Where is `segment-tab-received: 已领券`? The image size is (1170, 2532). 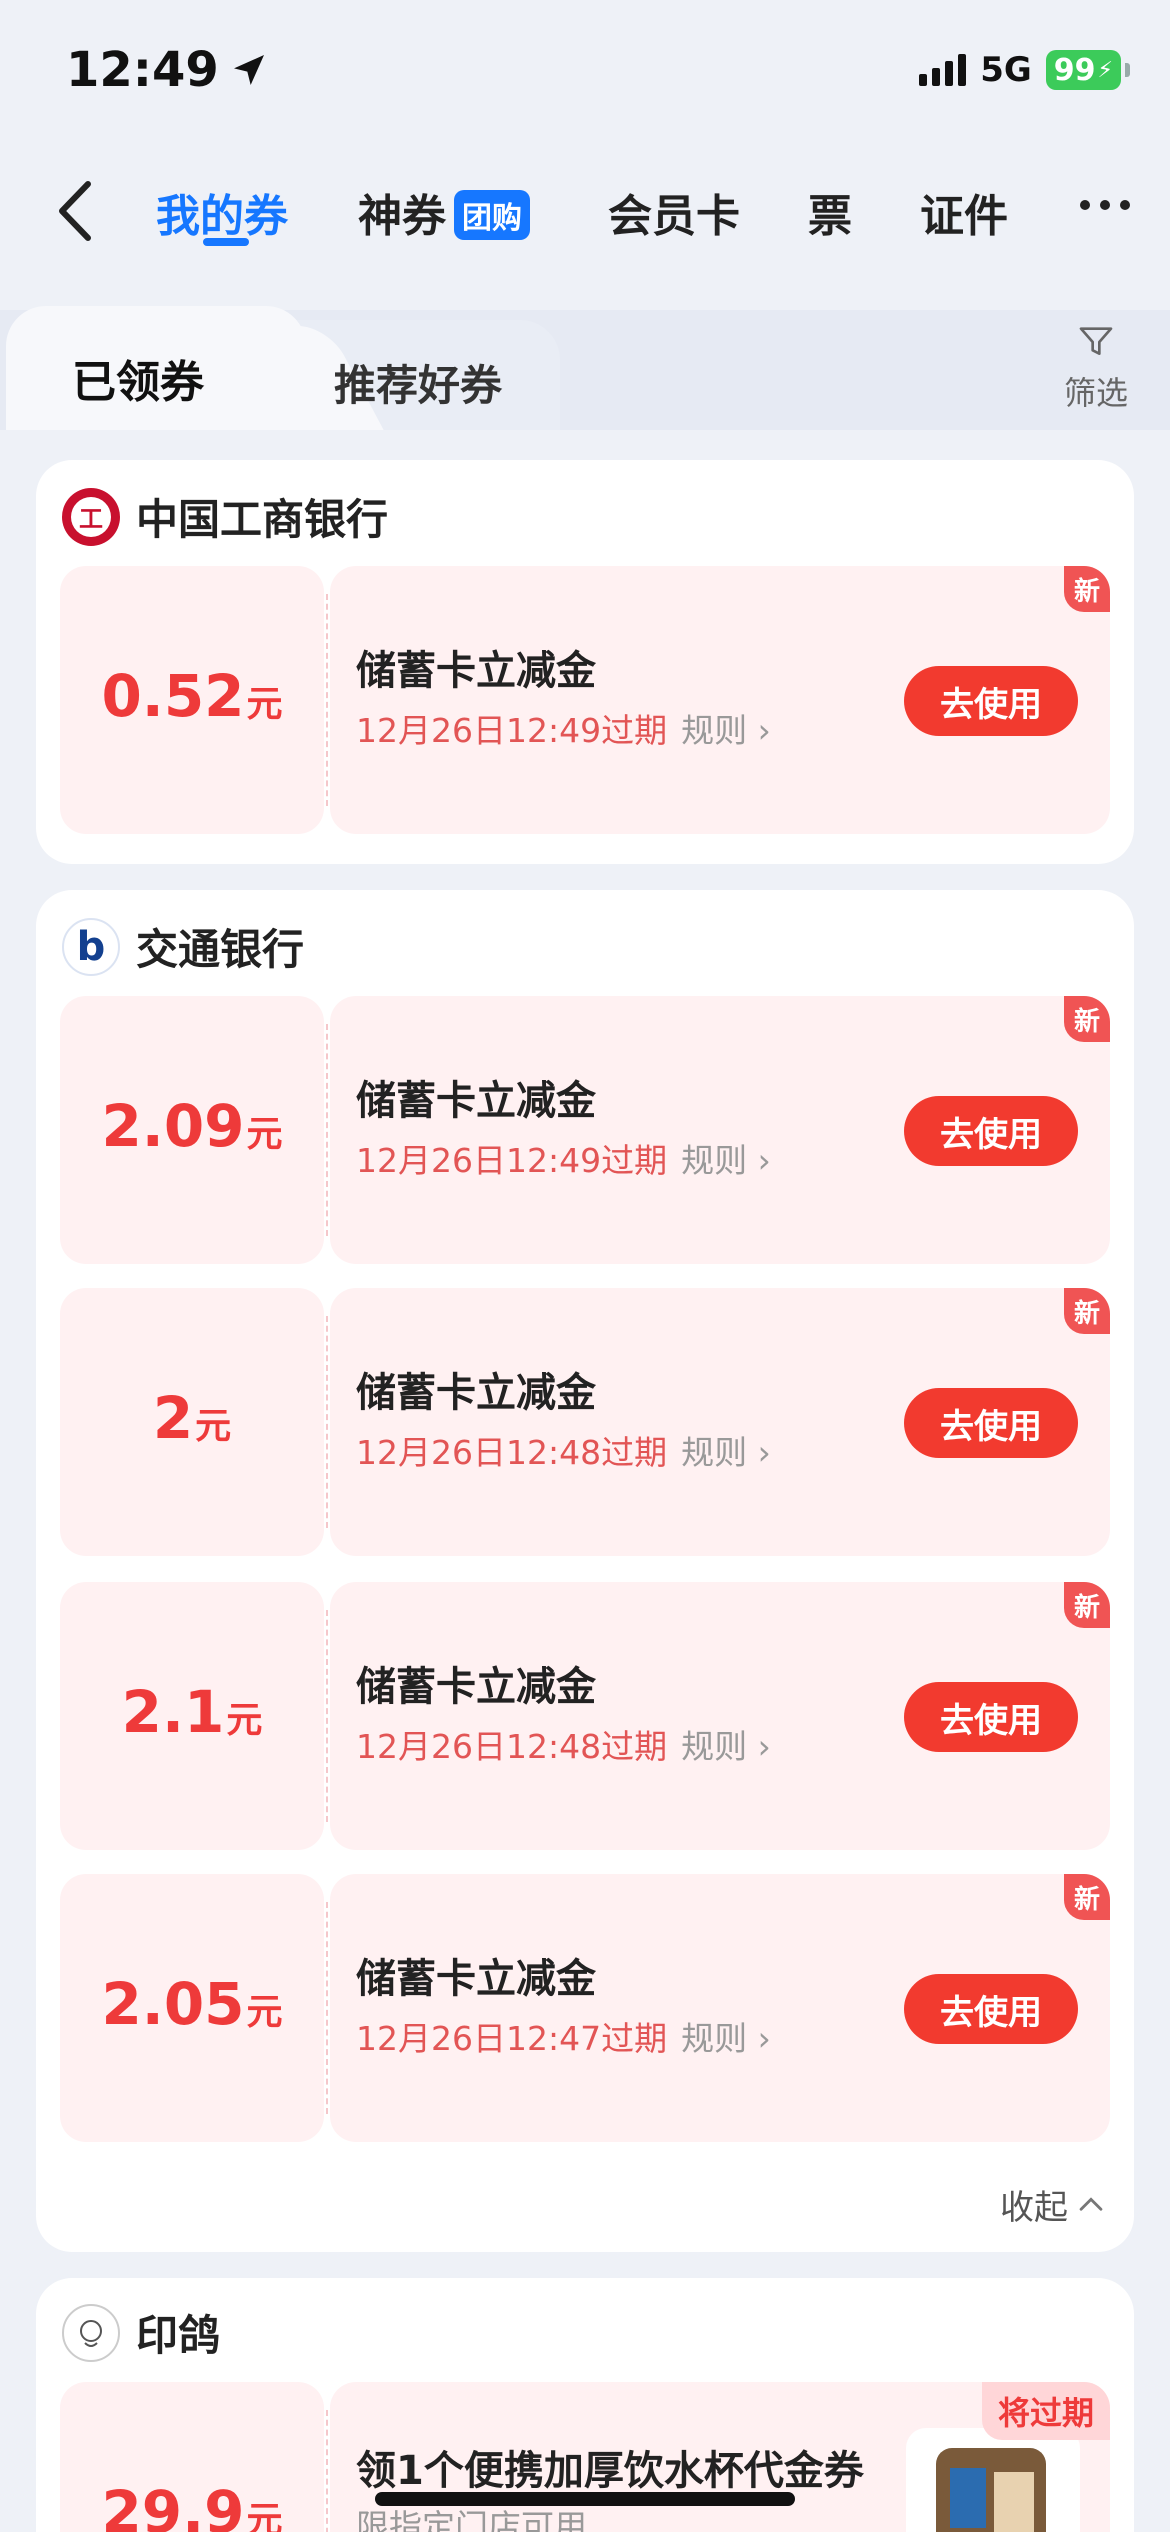 segment-tab-received: 已领券 is located at coordinates (138, 378).